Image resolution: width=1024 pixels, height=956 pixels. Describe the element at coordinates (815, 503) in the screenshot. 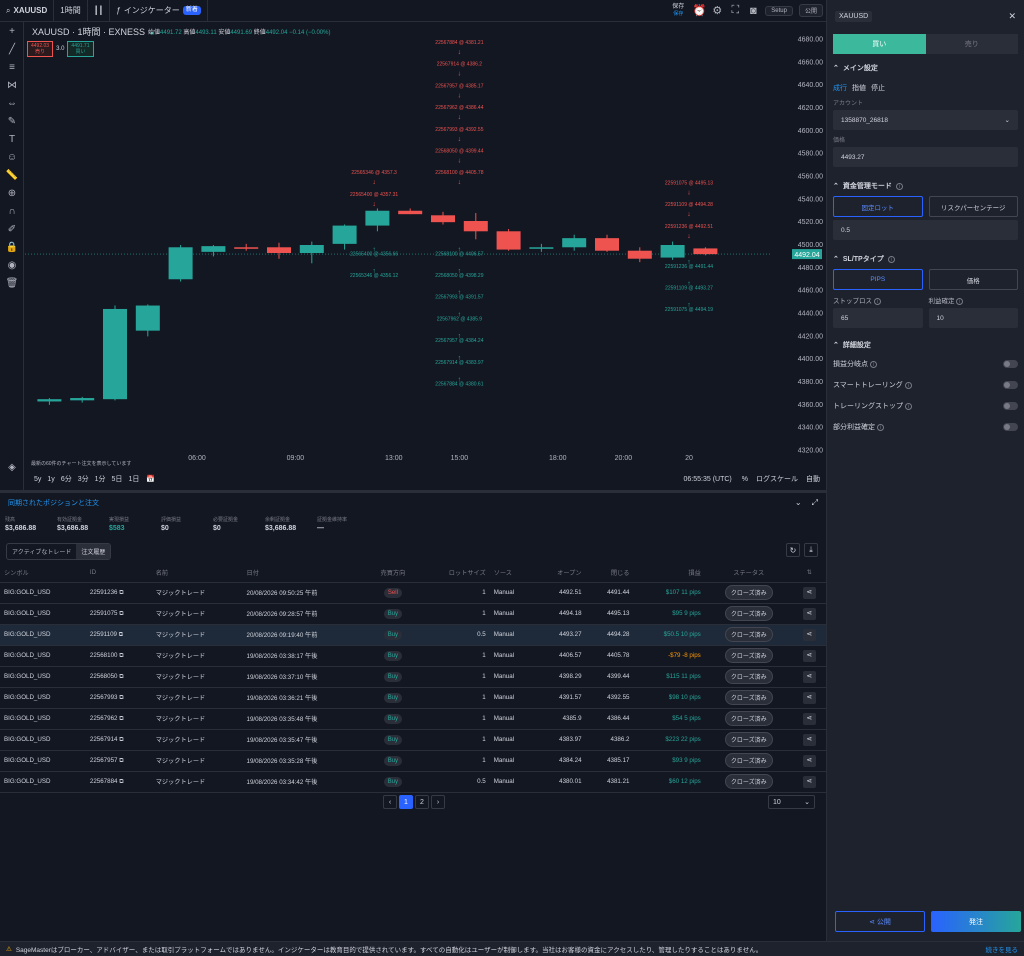

I see `maximize-icon: ⤢` at that location.